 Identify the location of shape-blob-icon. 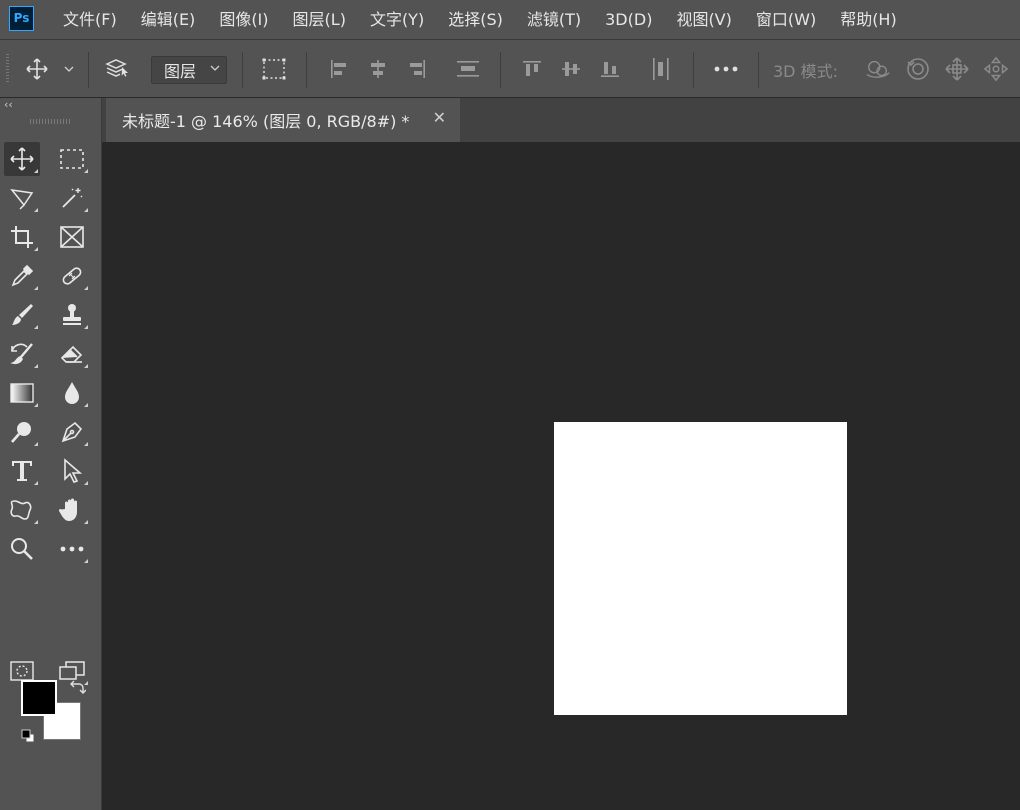
(21, 510).